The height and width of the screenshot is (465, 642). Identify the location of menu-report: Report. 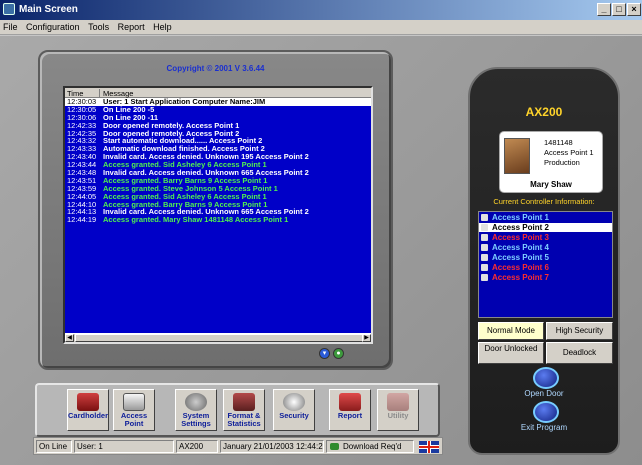
(131, 26).